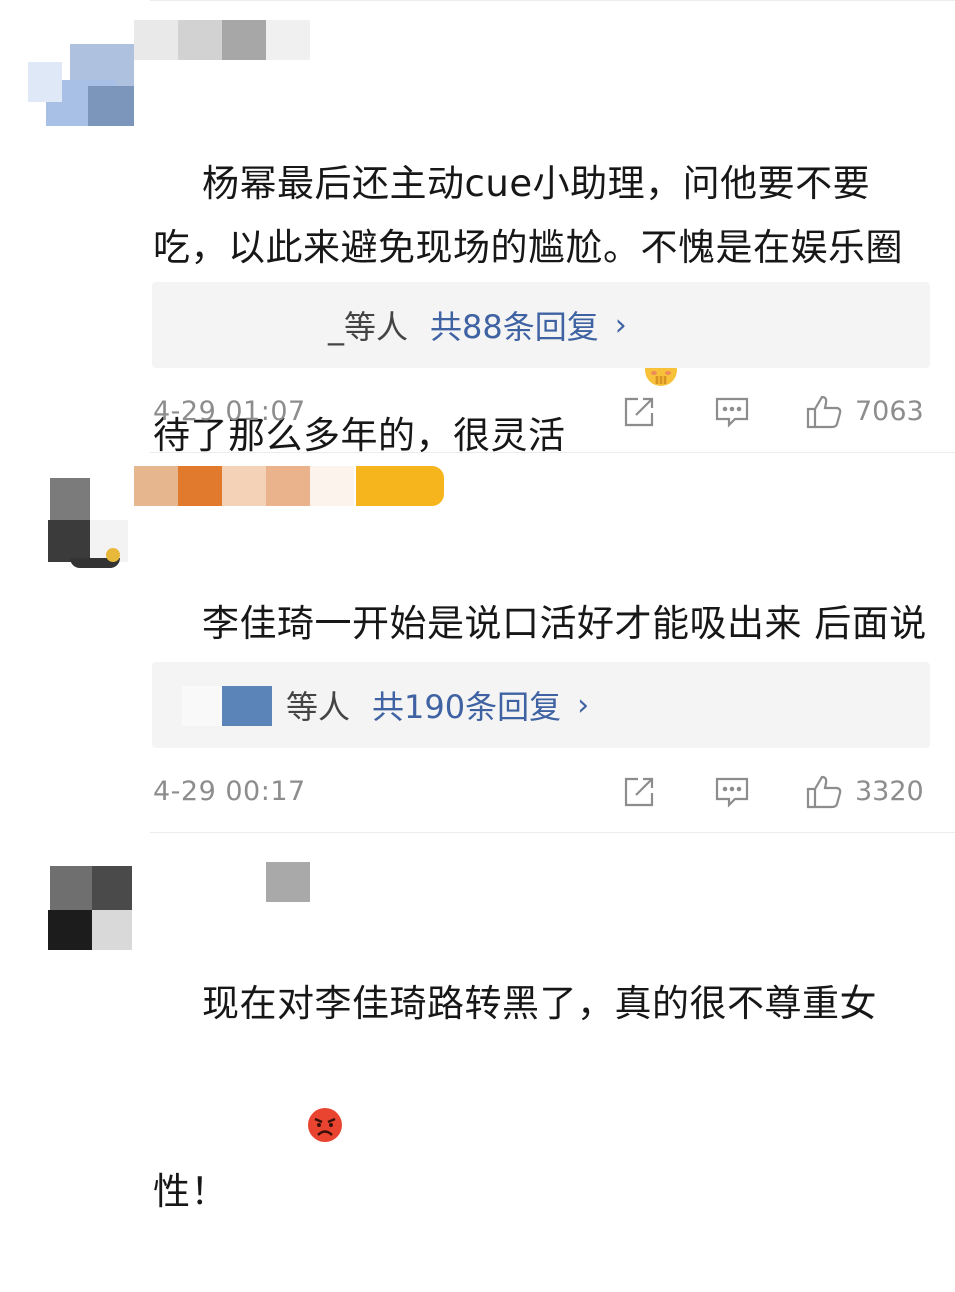  Describe the element at coordinates (466, 705) in the screenshot. I see `reply-count-link: 共190条回复` at that location.